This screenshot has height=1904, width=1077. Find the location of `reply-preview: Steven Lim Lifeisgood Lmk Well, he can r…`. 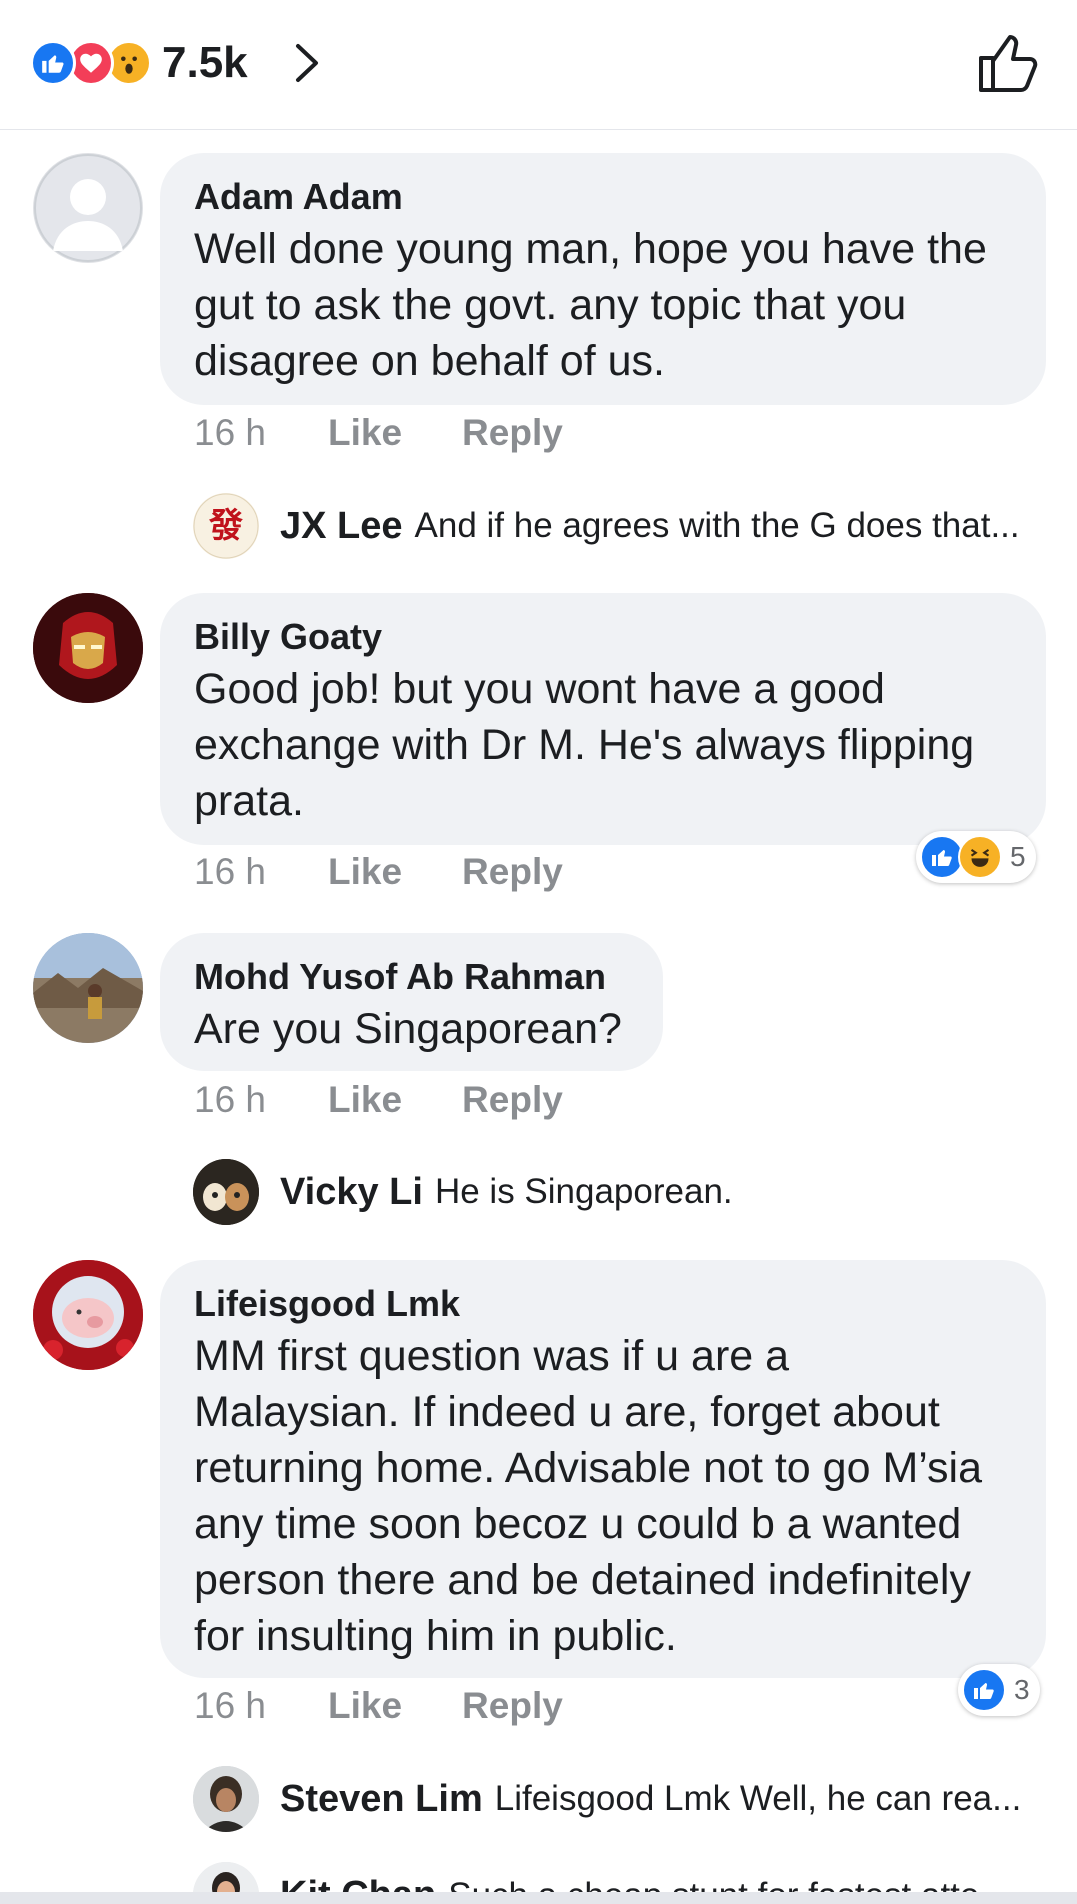

reply-preview: Steven Lim Lifeisgood Lmk Well, he can r… is located at coordinates (623, 1799).